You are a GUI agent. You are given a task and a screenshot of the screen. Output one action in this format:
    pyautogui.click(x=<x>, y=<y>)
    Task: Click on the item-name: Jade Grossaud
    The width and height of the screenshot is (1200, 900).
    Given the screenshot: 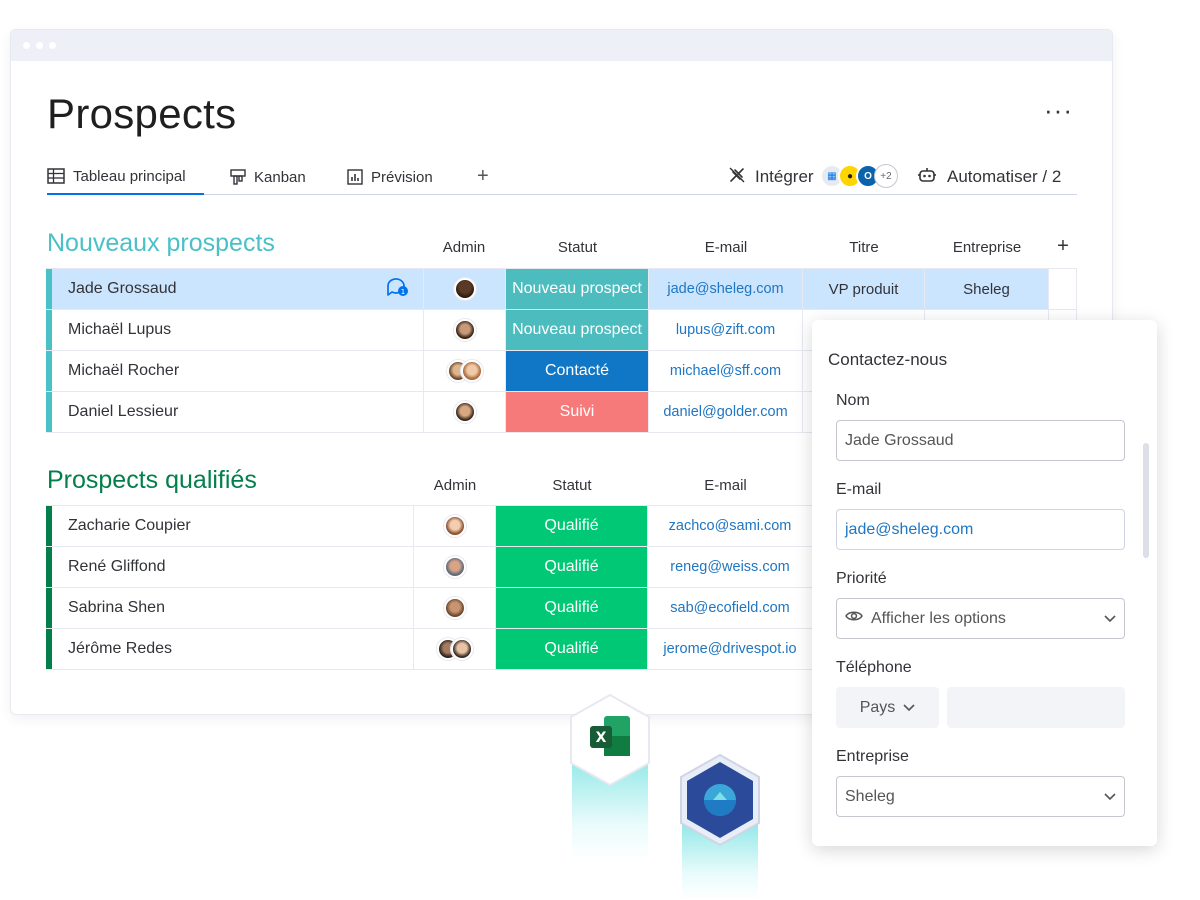 What is the action you would take?
    pyautogui.click(x=122, y=288)
    